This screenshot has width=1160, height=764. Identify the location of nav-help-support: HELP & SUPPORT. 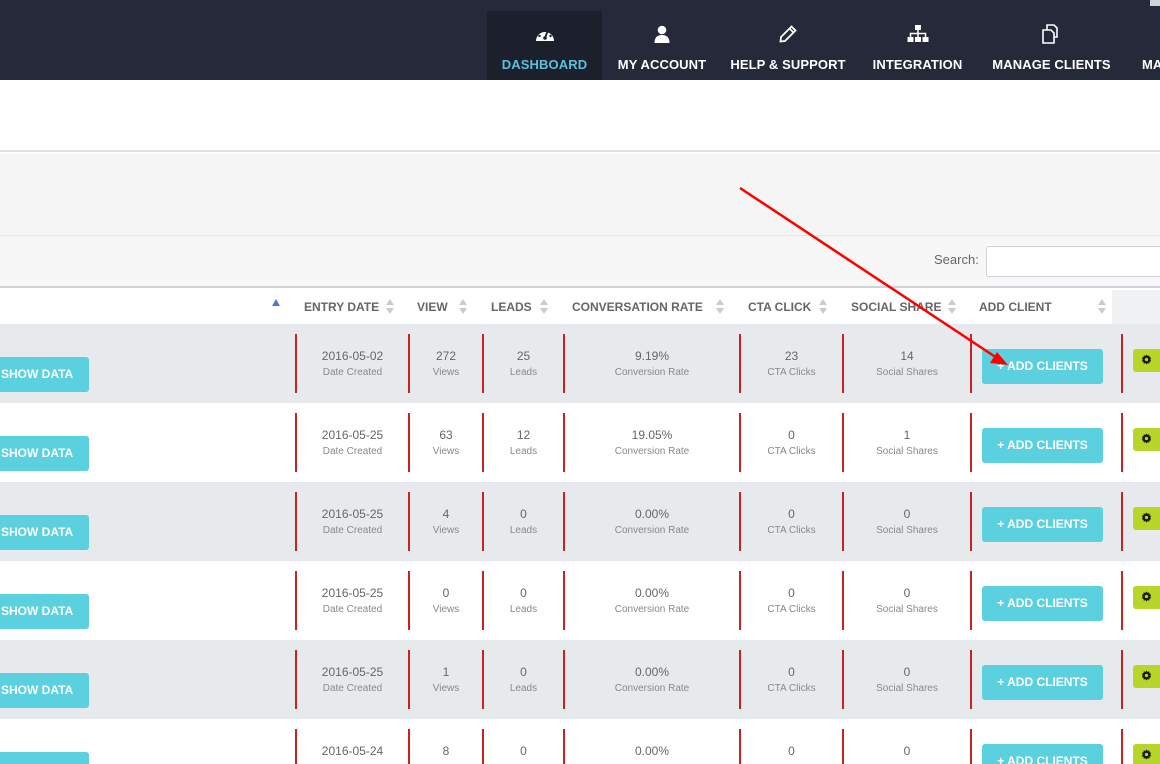
(788, 45).